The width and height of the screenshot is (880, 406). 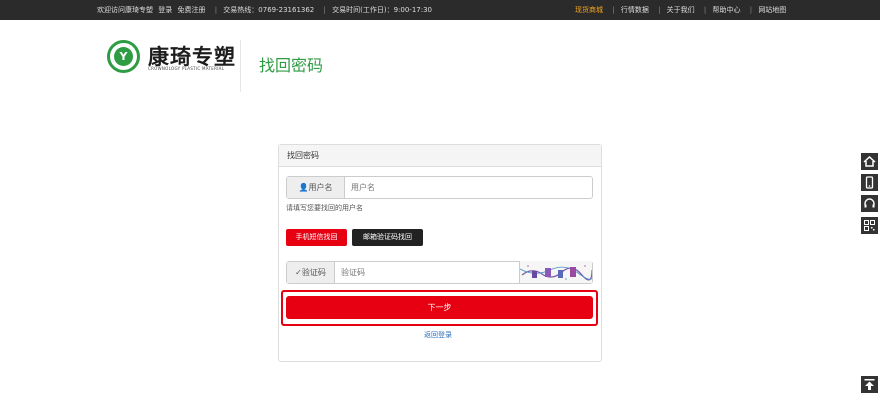 I want to click on mobile-icon, so click(x=869, y=182).